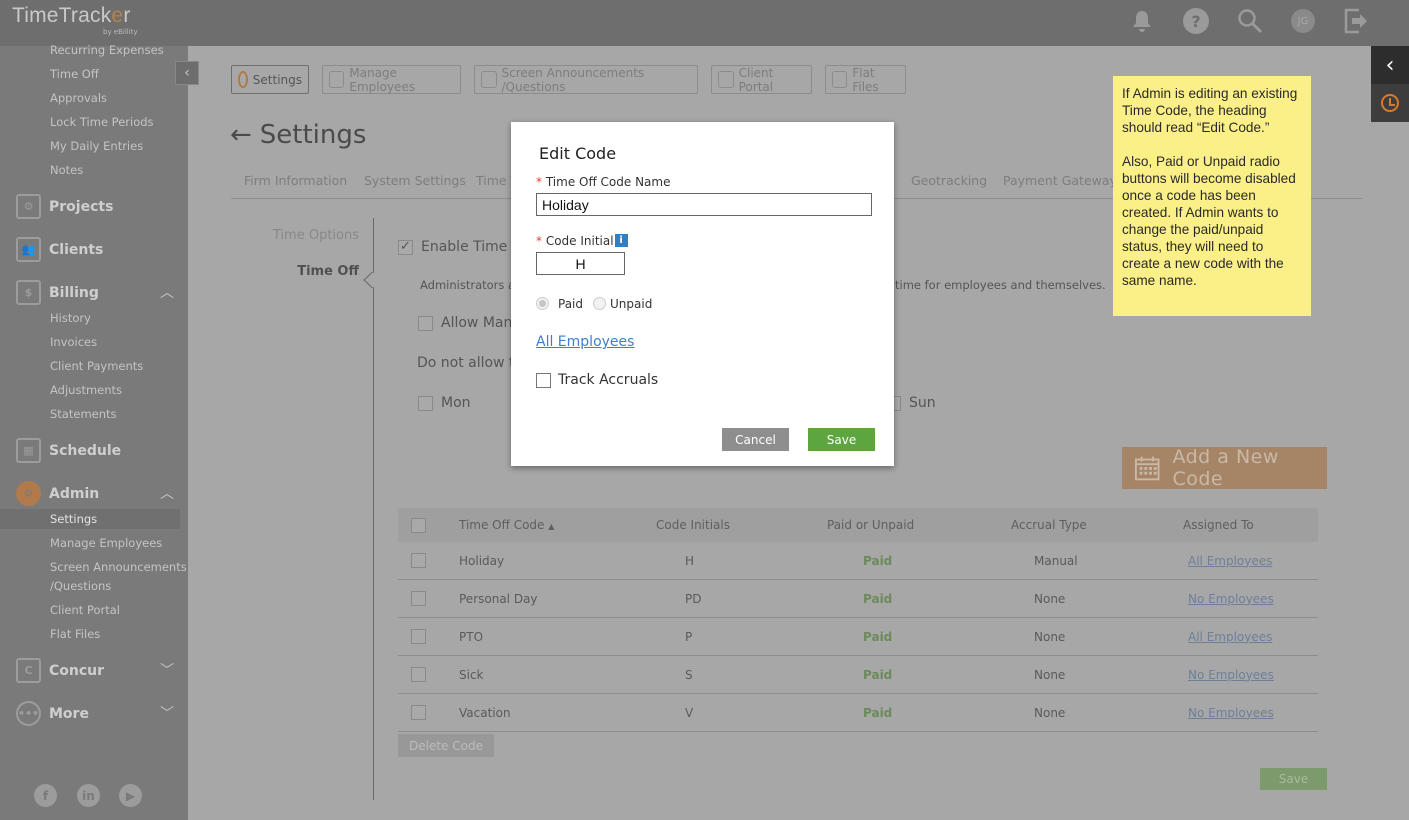 The image size is (1409, 820). Describe the element at coordinates (71, 16) in the screenshot. I see `app-logo: TimeTracker` at that location.